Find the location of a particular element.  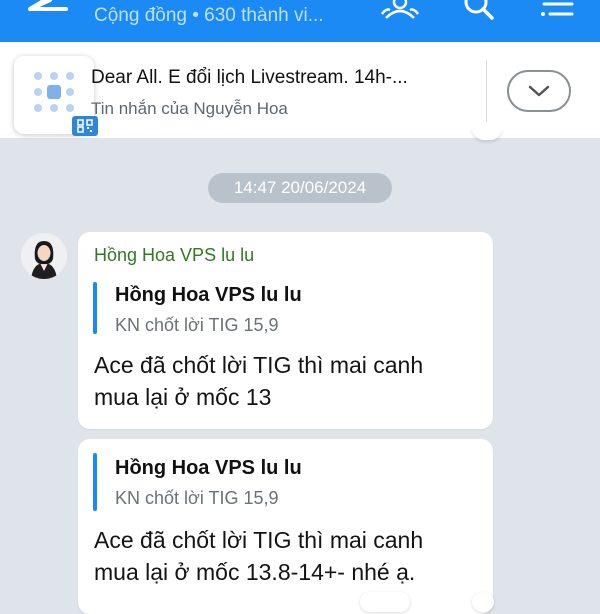

message-line: mua lại ở mốc 13 is located at coordinates (183, 397).